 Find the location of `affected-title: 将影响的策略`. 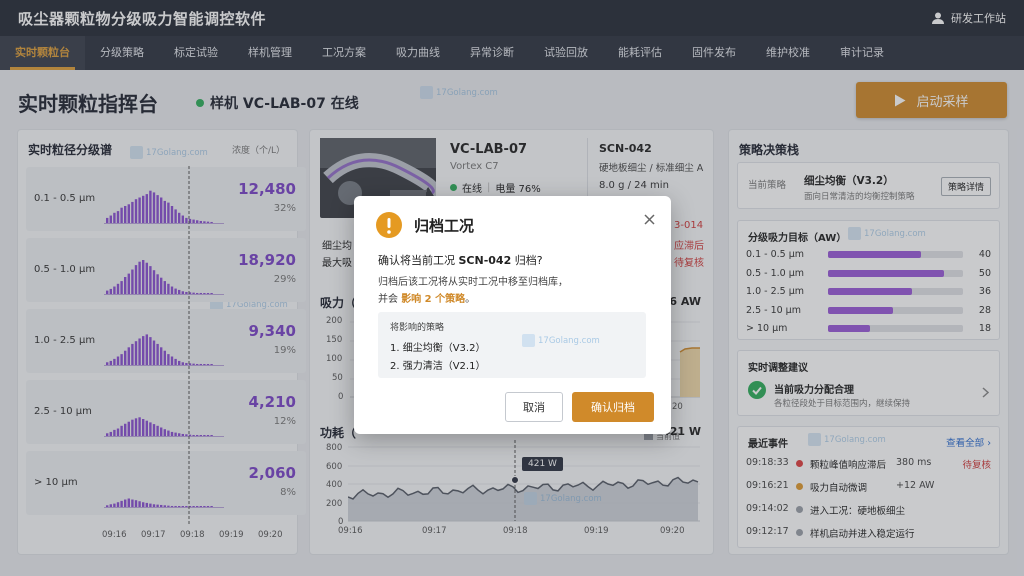

affected-title: 将影响的策略 is located at coordinates (417, 328).